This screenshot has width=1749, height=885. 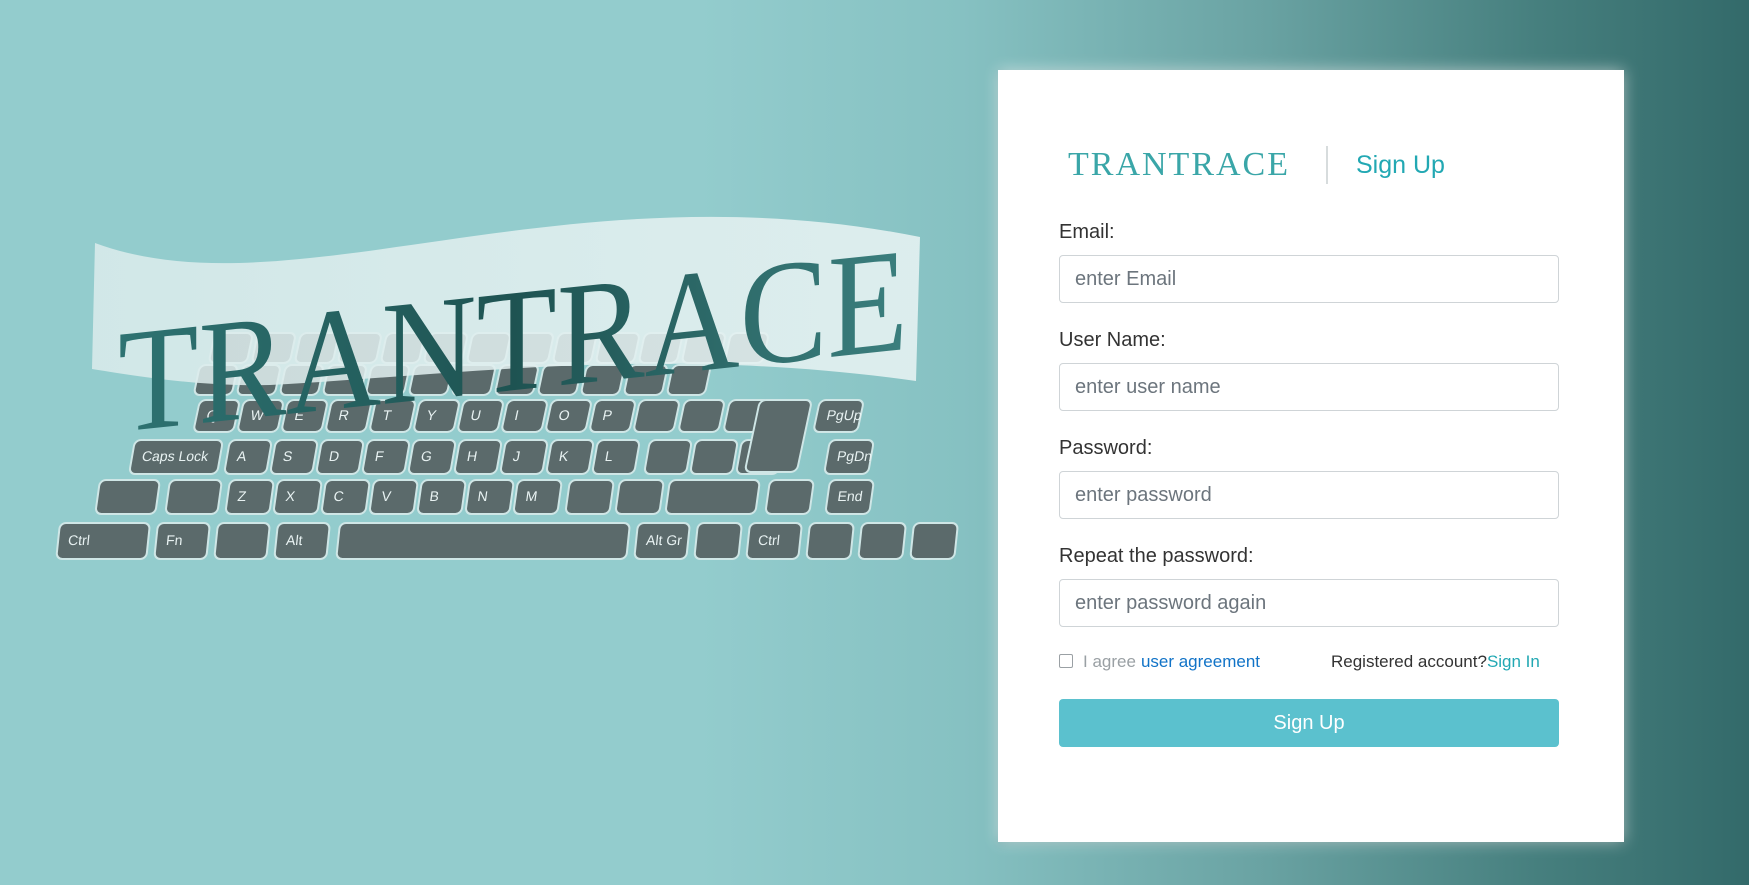 I want to click on keyboard-key: Alt, so click(x=302, y=541).